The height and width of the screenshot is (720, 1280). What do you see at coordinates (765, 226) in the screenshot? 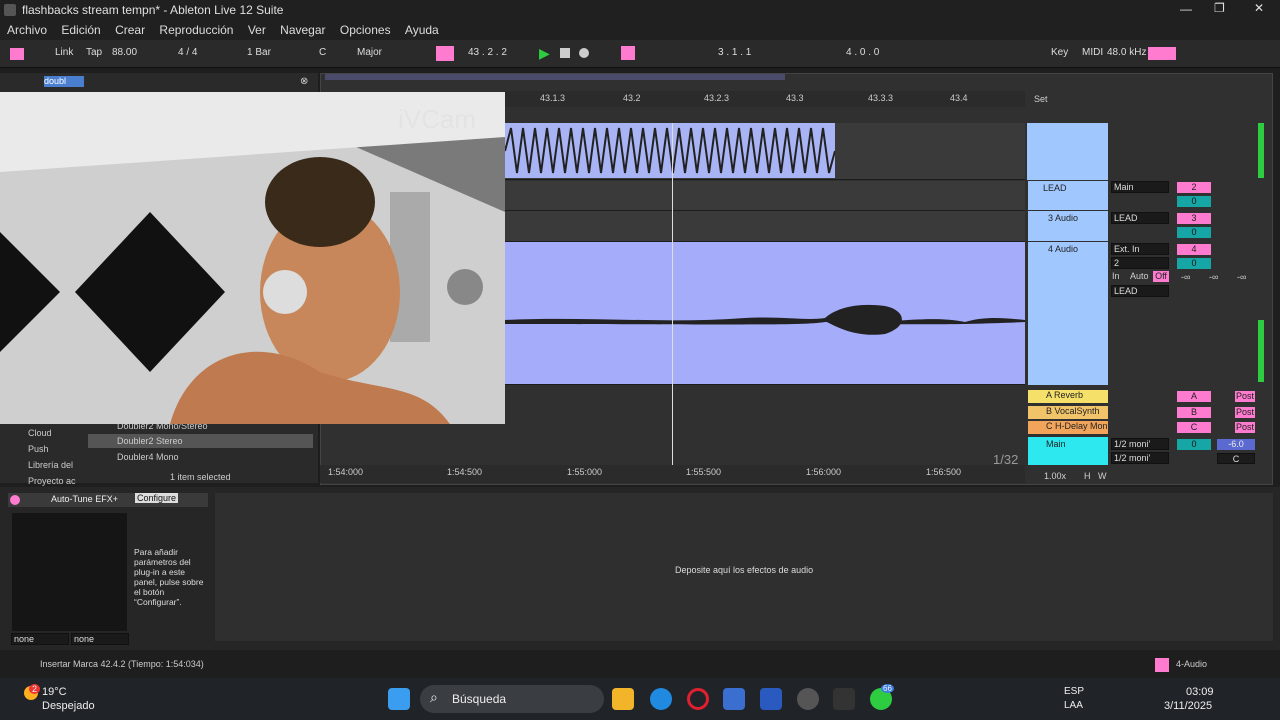
I see `audio3-track-lane` at bounding box center [765, 226].